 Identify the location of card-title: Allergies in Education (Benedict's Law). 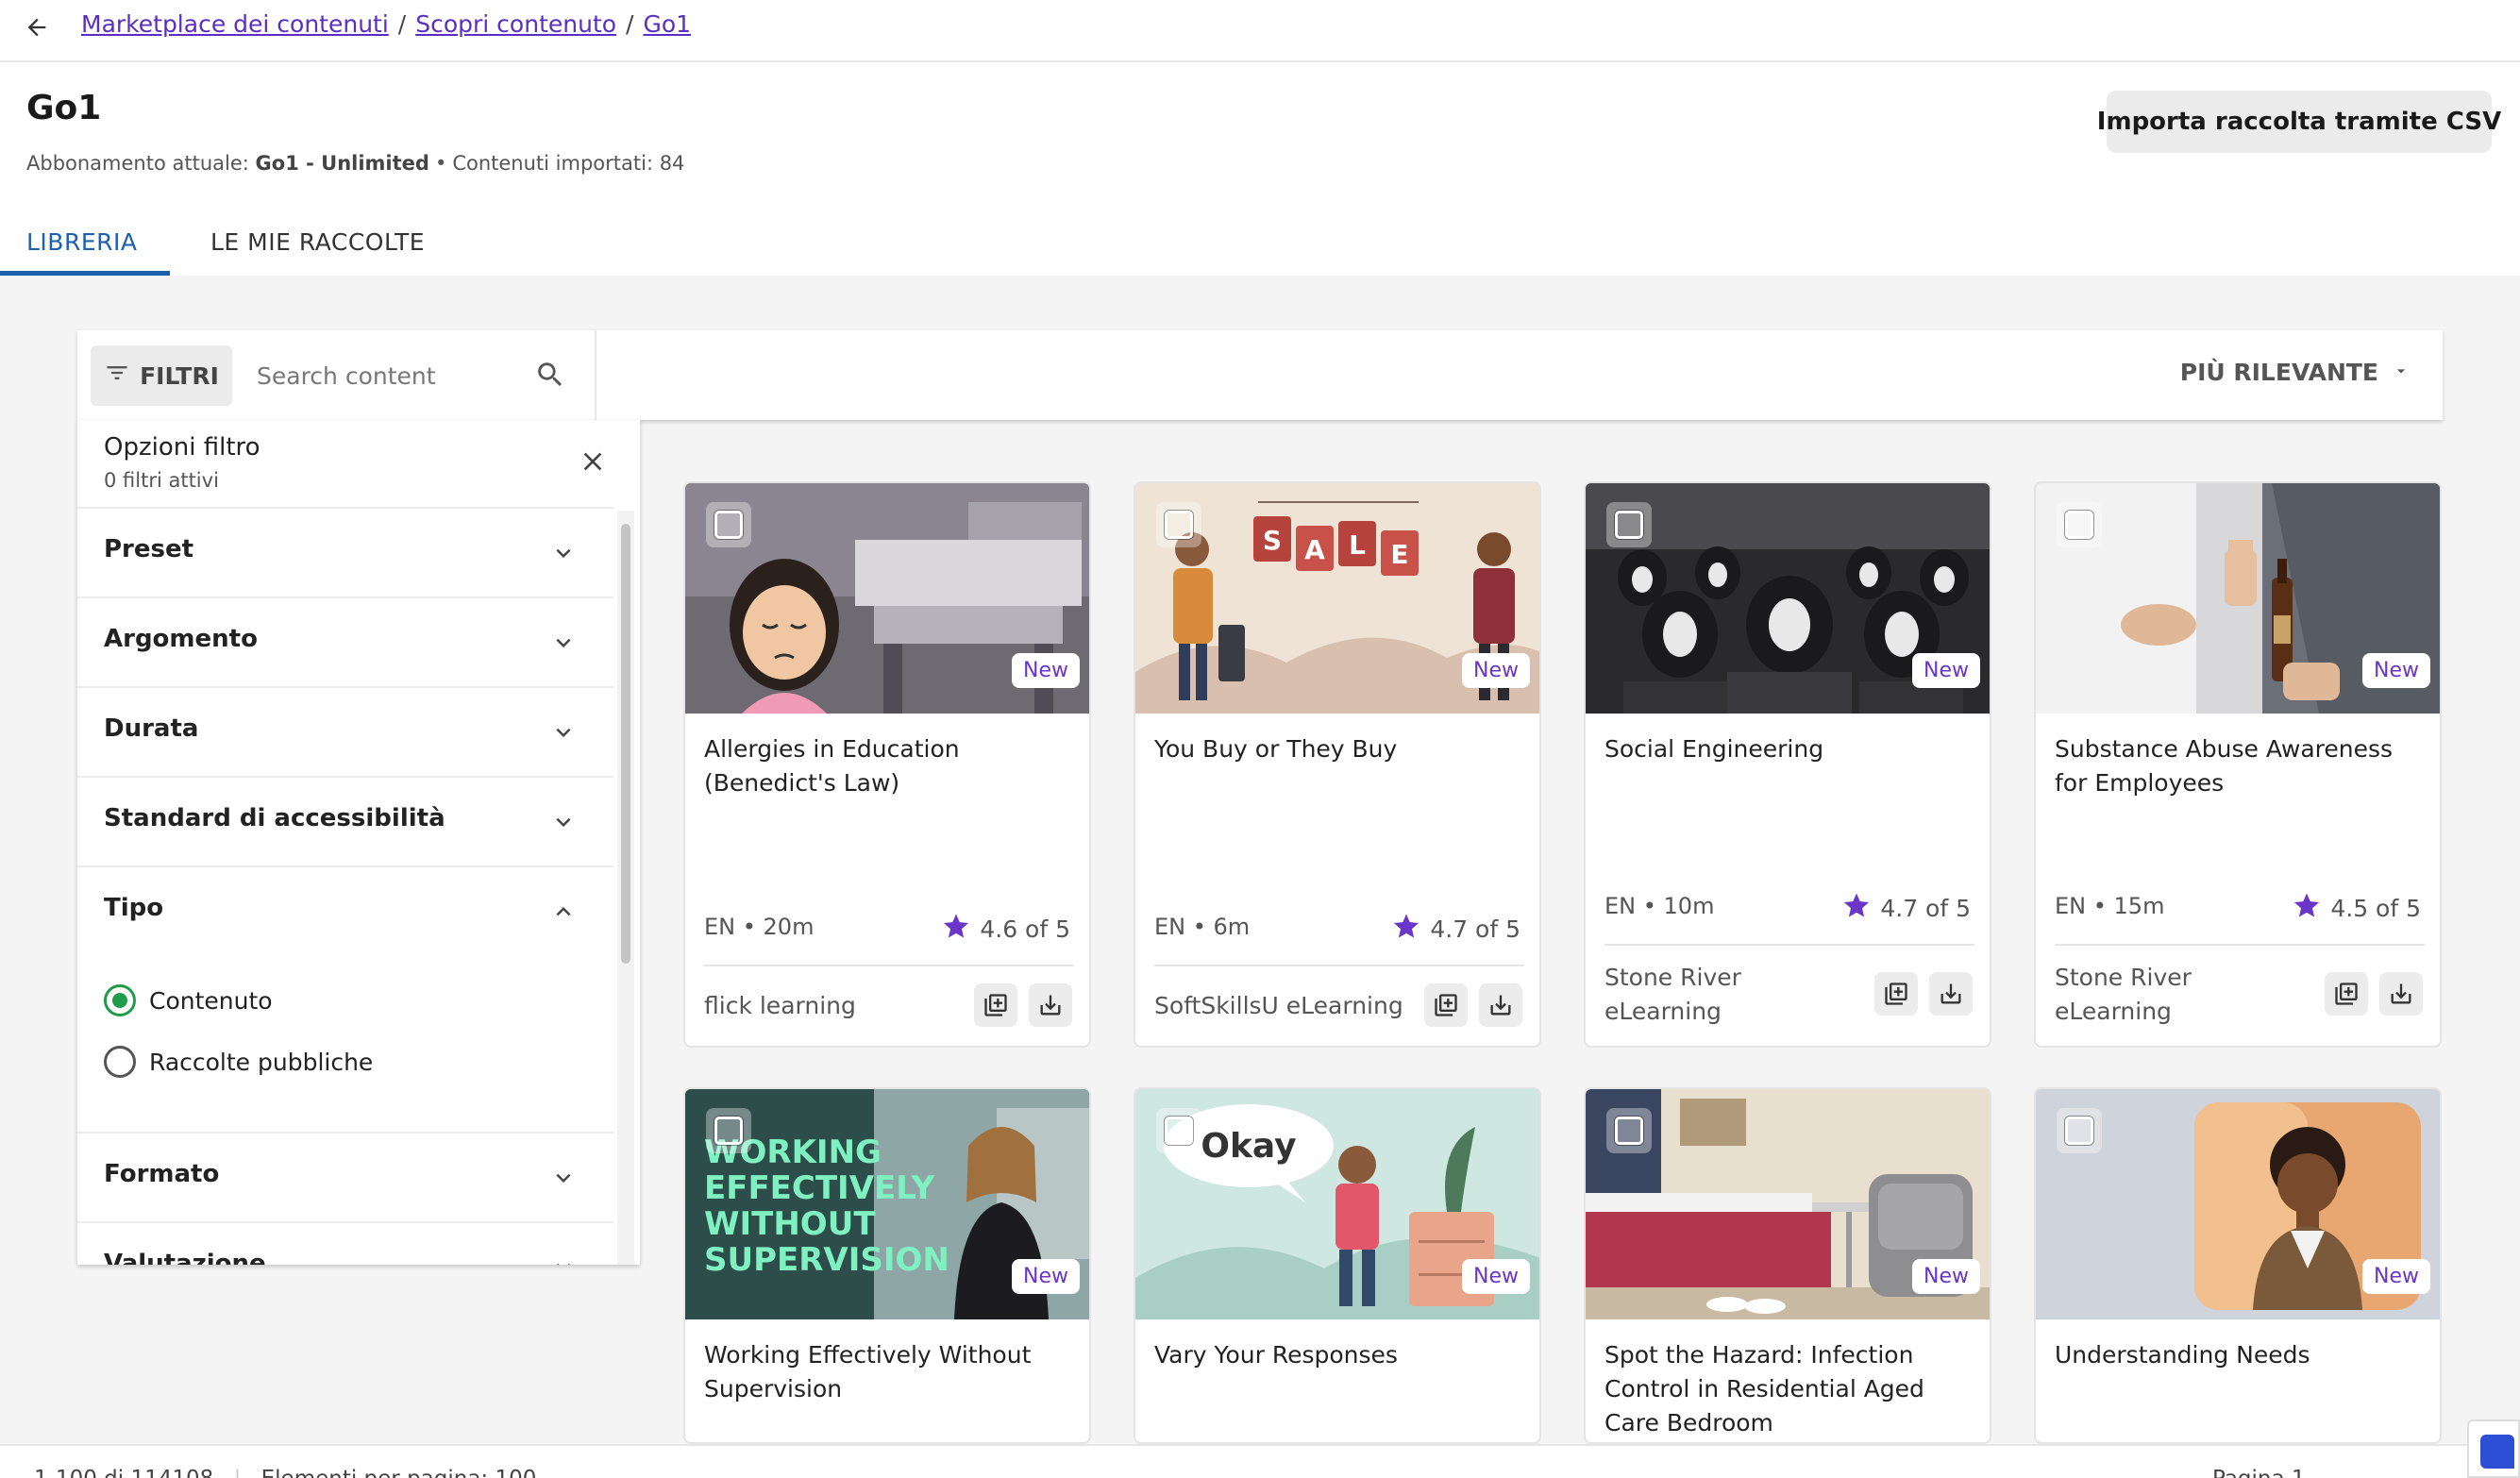
(888, 766).